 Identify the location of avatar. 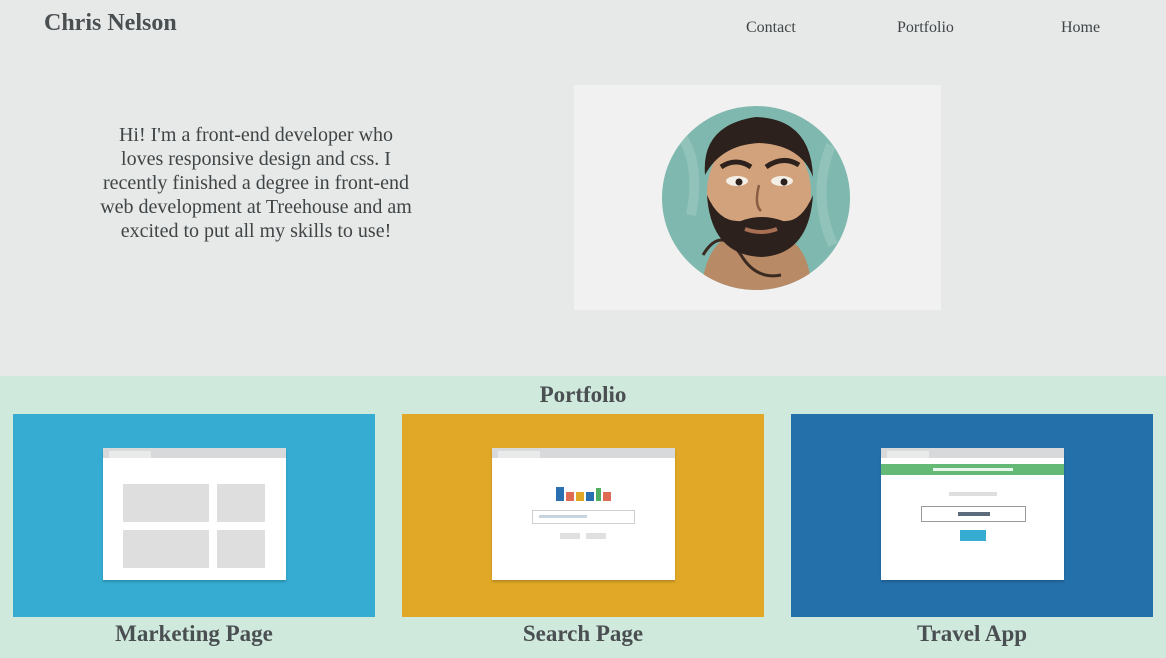
(756, 198).